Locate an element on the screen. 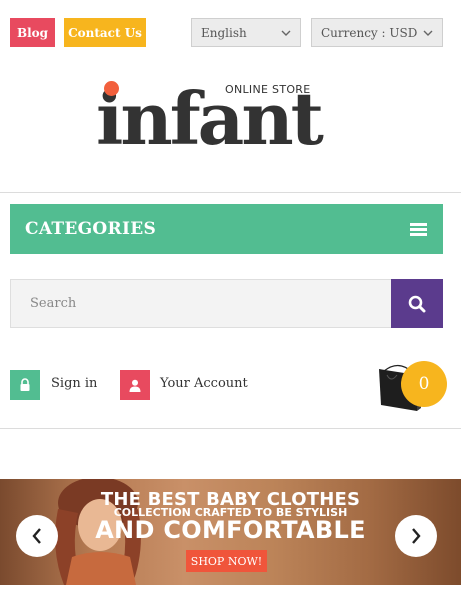 The width and height of the screenshot is (461, 599). chevron-left-icon is located at coordinates (36, 536).